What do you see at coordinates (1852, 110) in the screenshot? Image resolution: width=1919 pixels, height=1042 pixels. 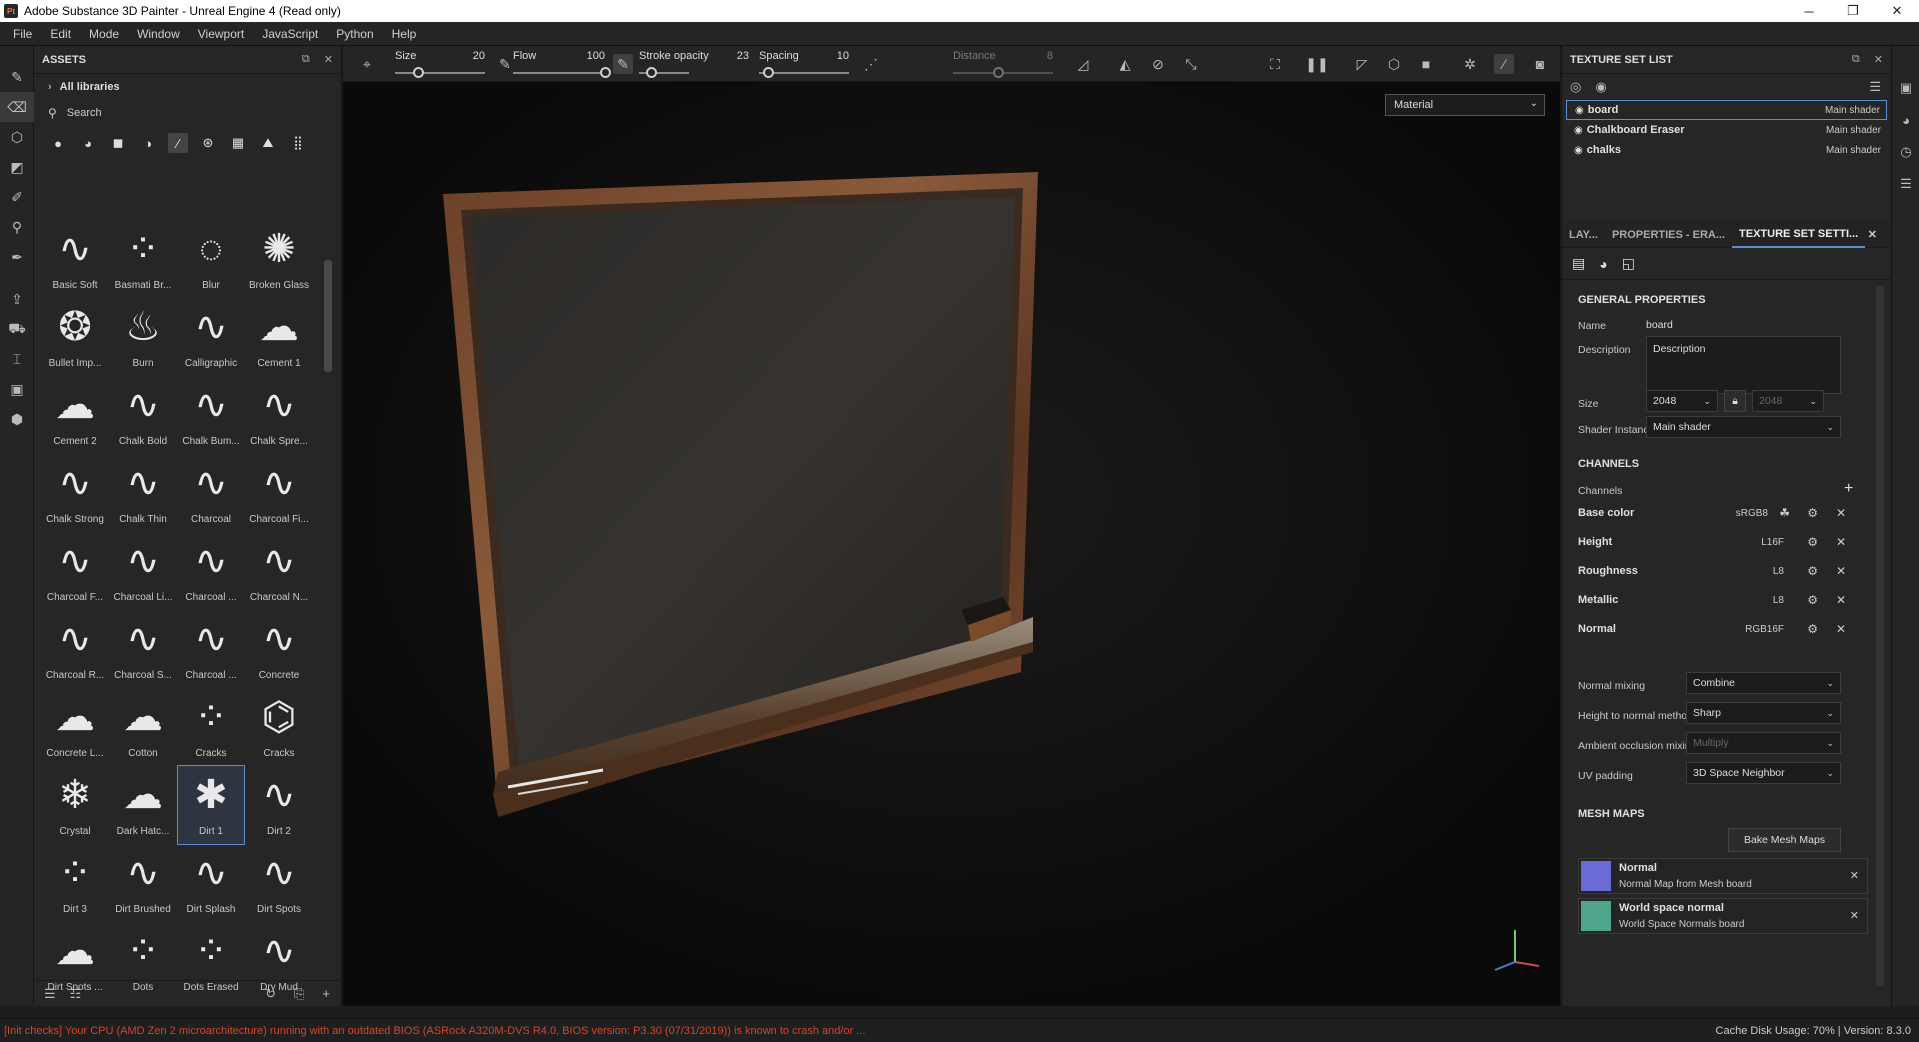 I see `texture-set-shader: Main shader` at bounding box center [1852, 110].